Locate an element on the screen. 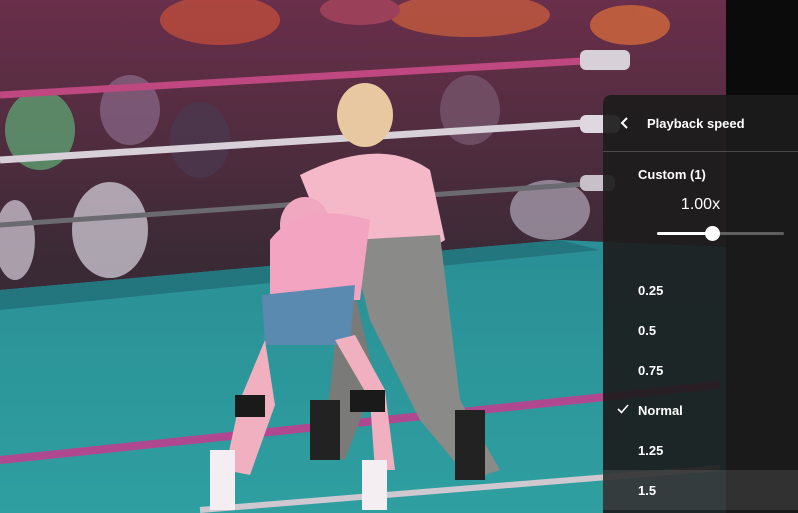 The width and height of the screenshot is (798, 513). menu-title: Playback speed is located at coordinates (696, 123).